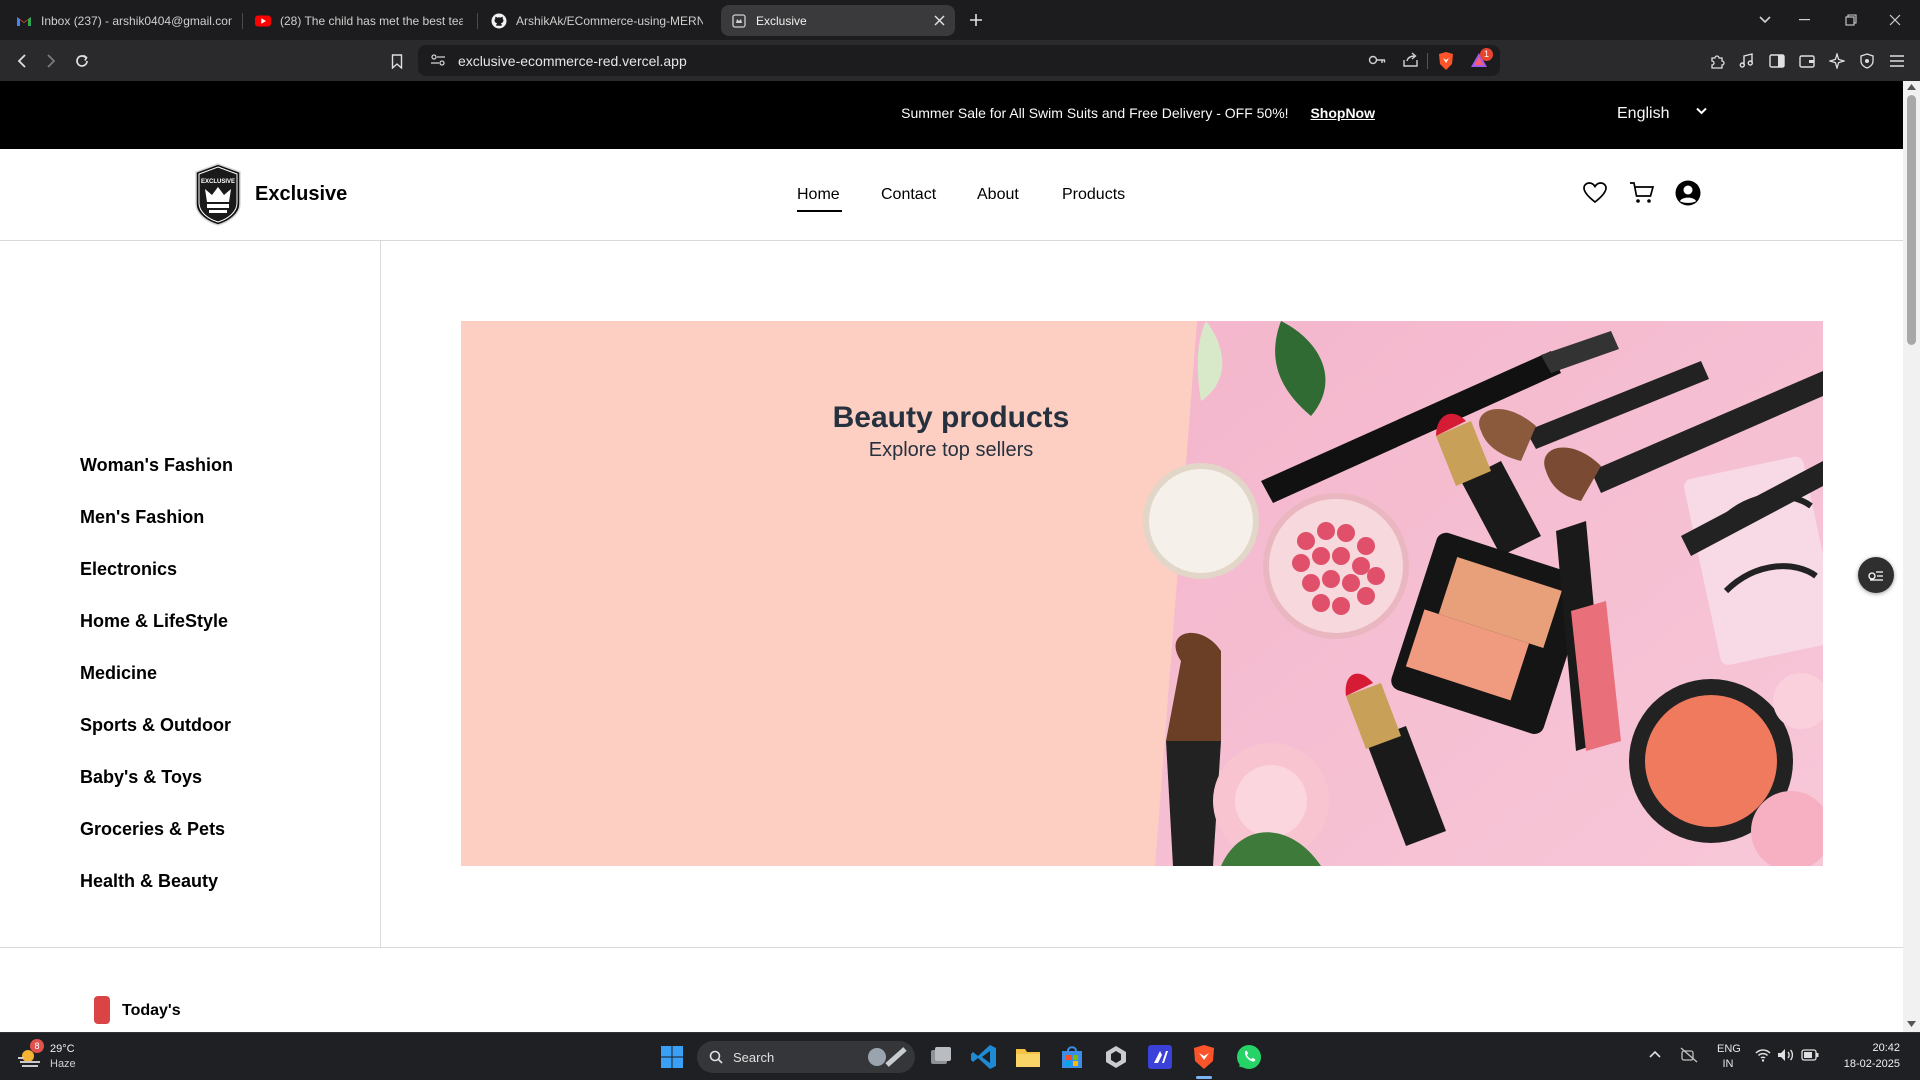  I want to click on filter-lines-icon, so click(1875, 576).